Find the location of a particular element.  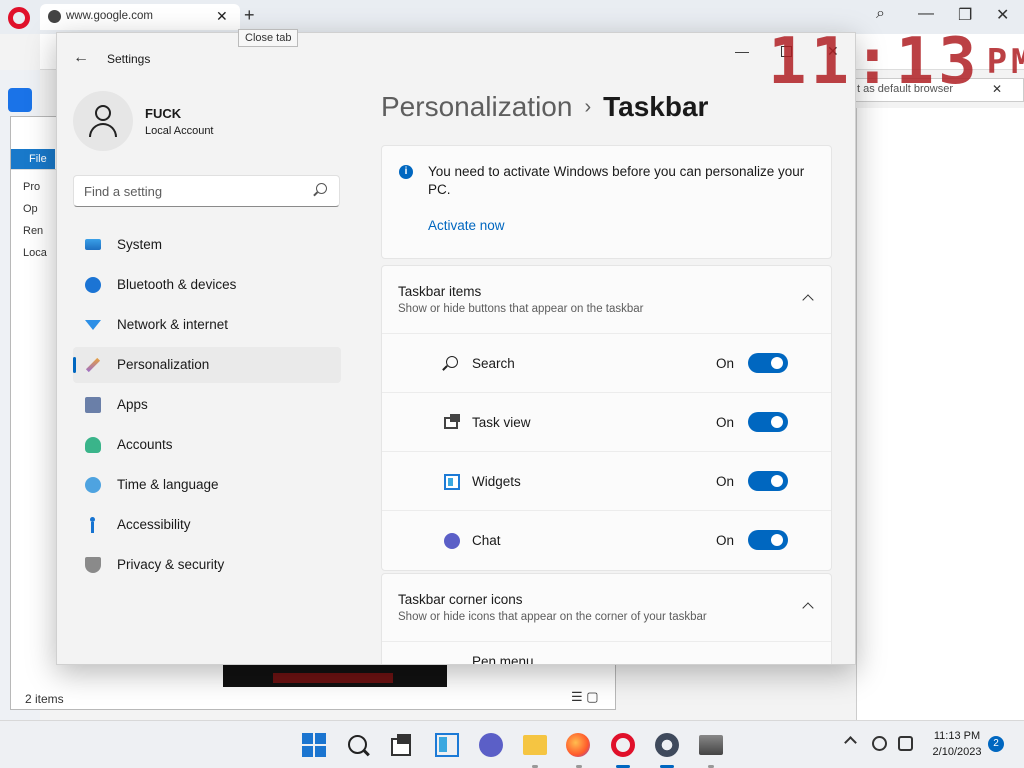

home-icon is located at coordinates (20, 100).